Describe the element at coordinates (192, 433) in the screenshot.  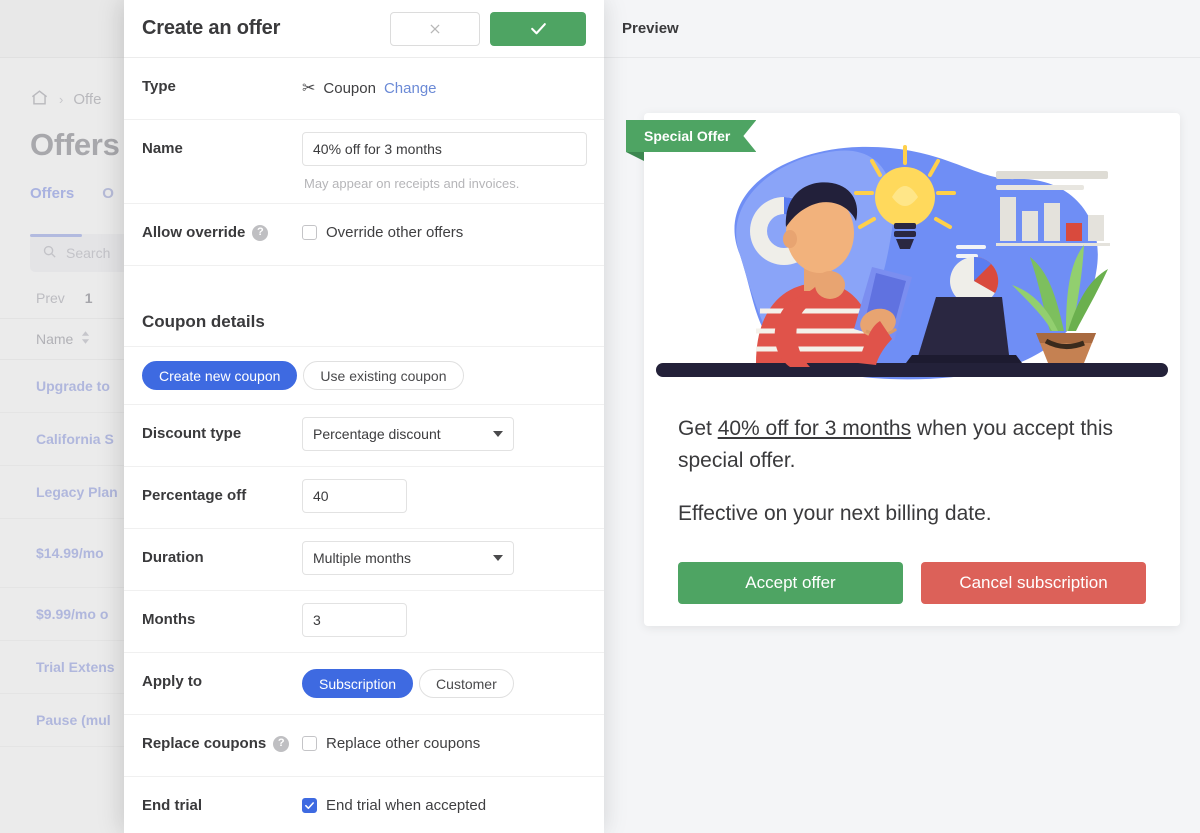
I see `field-label-discount-type: Discount type` at that location.